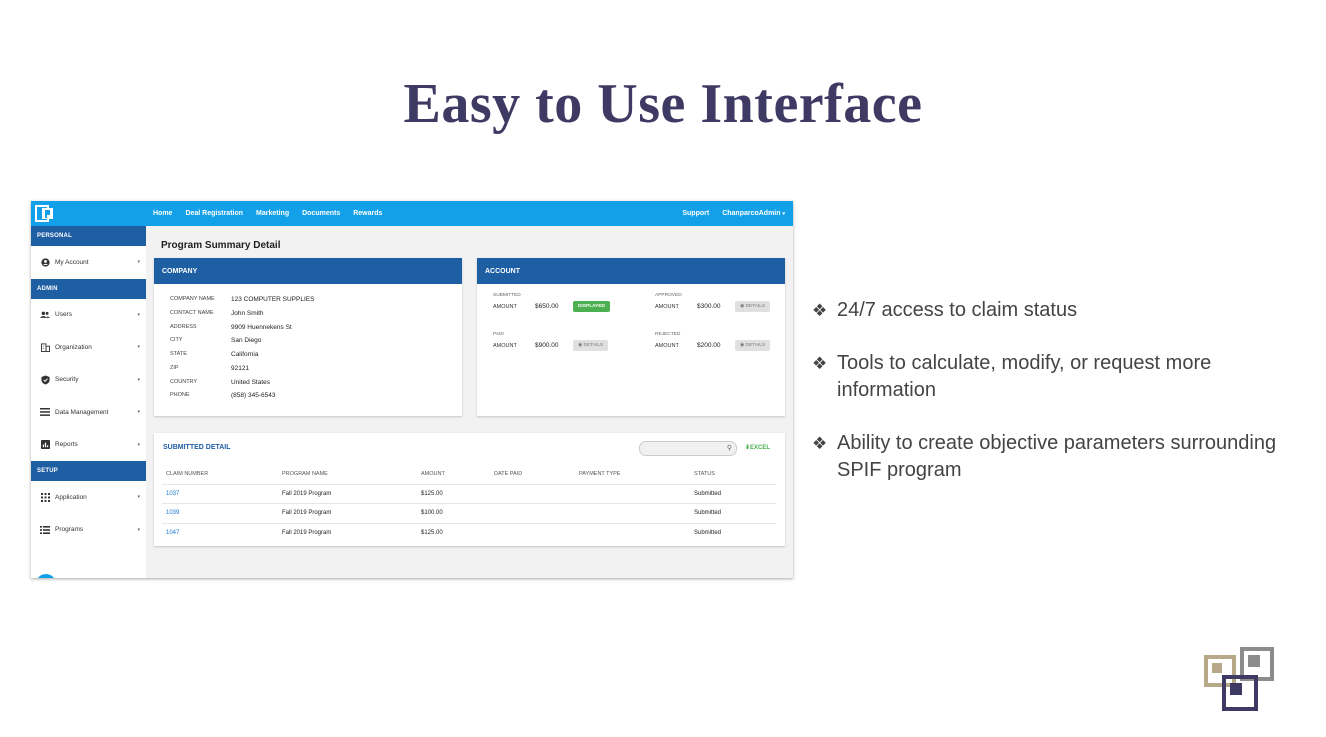 Image resolution: width=1326 pixels, height=737 pixels. What do you see at coordinates (432, 532) in the screenshot?
I see `amount: $125.00` at bounding box center [432, 532].